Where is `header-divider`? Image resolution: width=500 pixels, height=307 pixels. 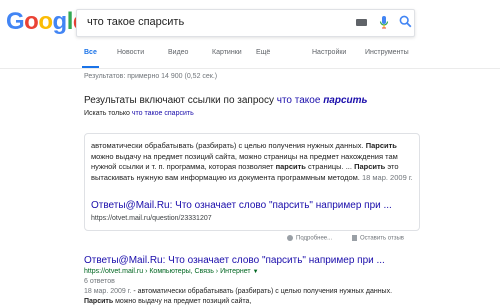
header-divider is located at coordinates (250, 68).